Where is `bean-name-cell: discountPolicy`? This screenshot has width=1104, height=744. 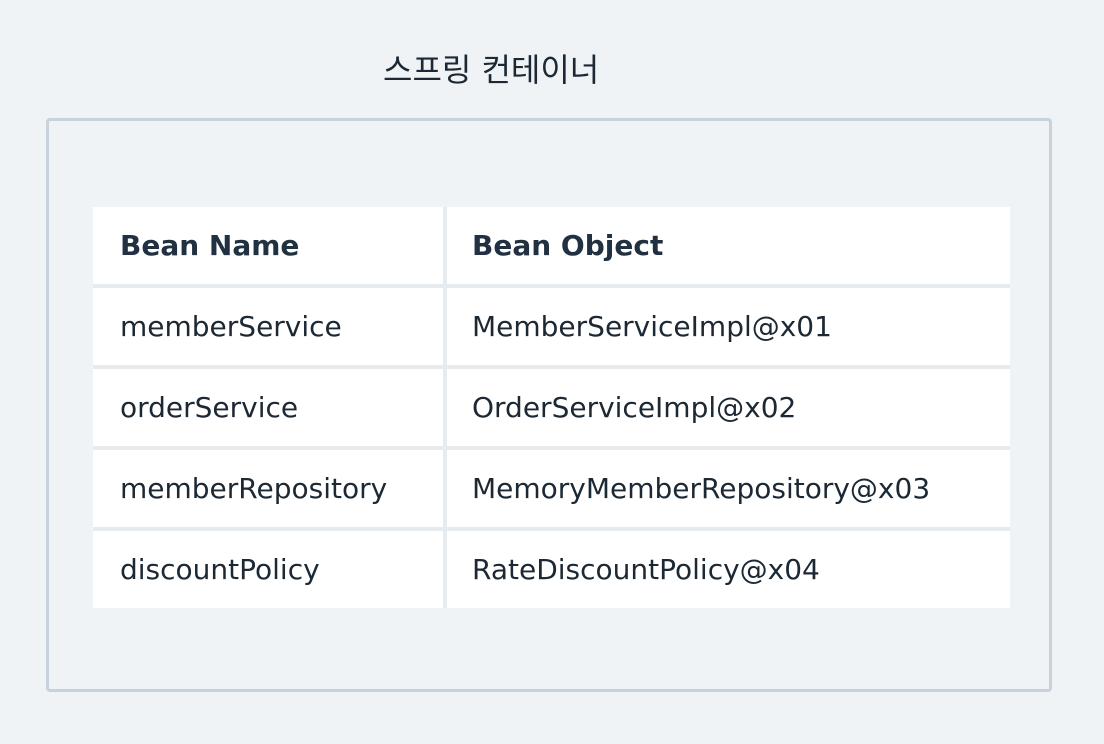
bean-name-cell: discountPolicy is located at coordinates (268, 569).